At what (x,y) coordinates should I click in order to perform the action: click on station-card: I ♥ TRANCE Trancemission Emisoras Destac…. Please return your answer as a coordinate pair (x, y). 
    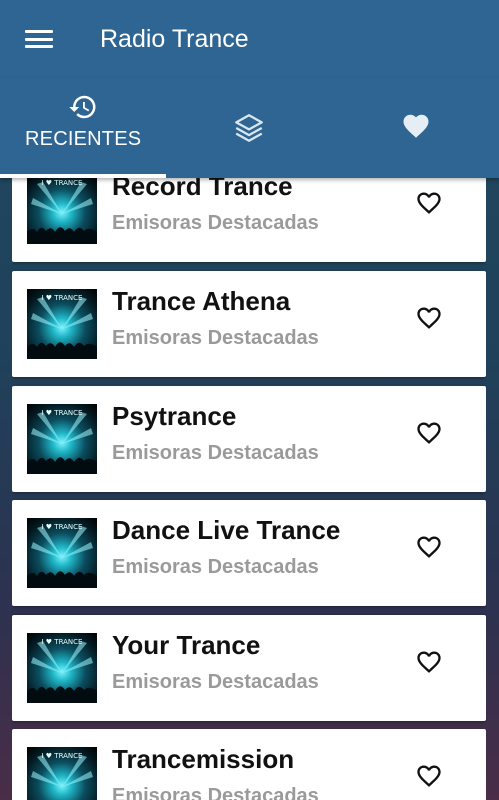
    Looking at the image, I should click on (249, 764).